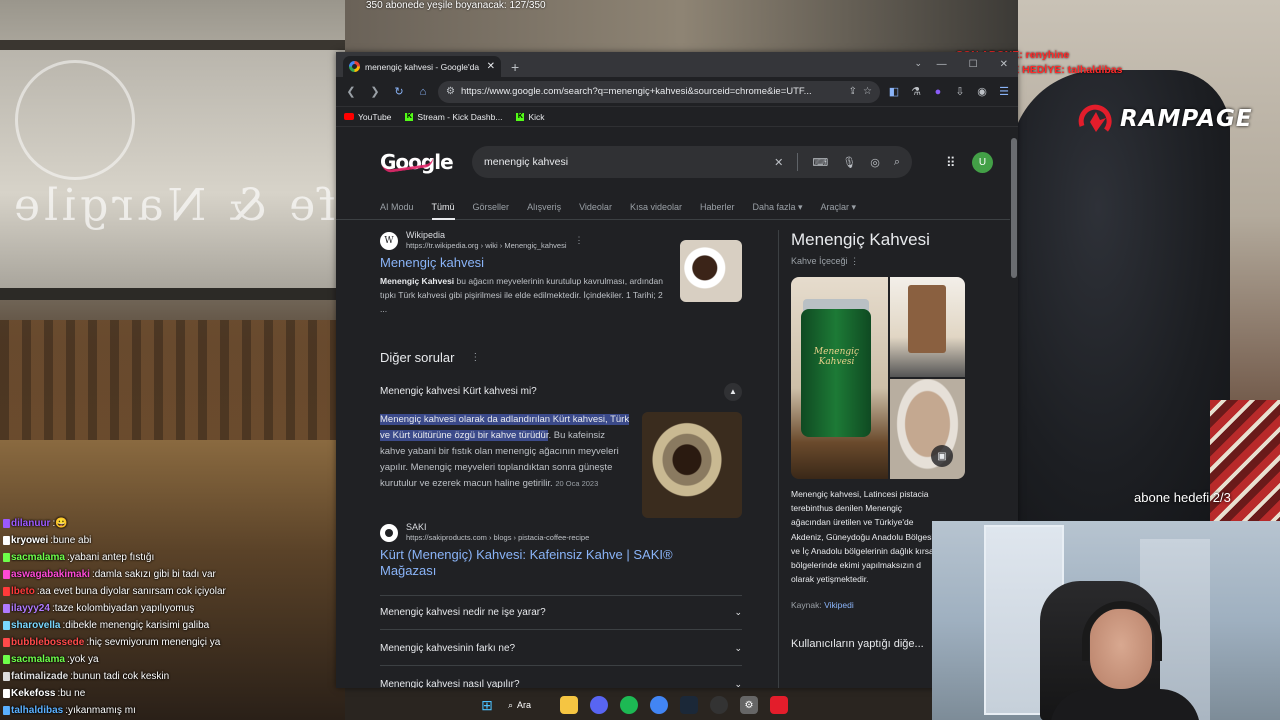 The image size is (1280, 720). I want to click on close-window-icon: ✕, so click(1004, 64).